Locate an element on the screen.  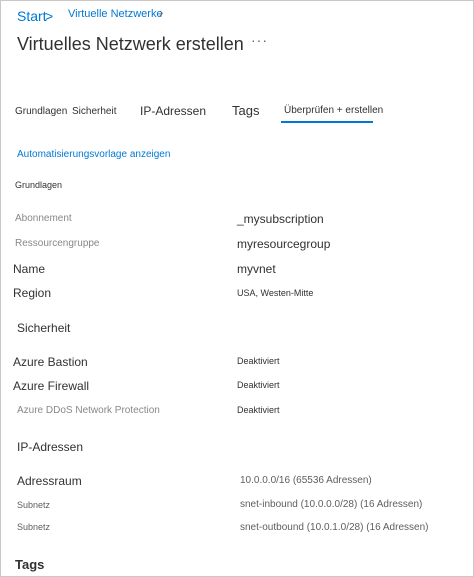
tab-security: Sicherheit is located at coordinates (94, 111).